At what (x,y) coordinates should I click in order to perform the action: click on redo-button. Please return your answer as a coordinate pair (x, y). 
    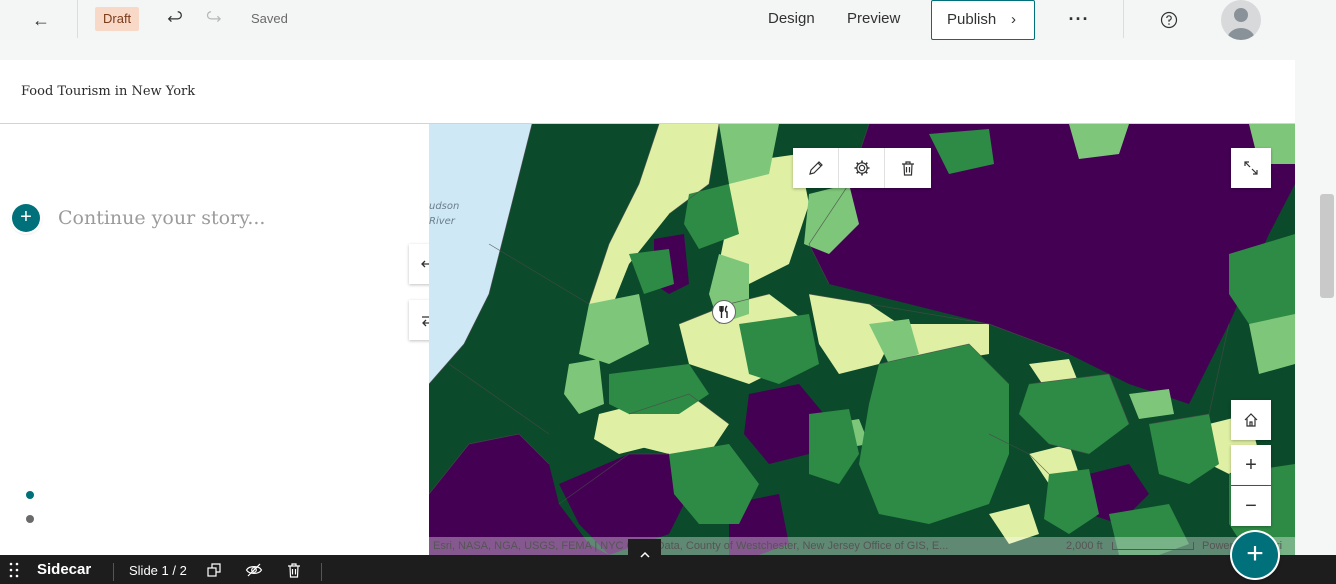
    Looking at the image, I should click on (215, 19).